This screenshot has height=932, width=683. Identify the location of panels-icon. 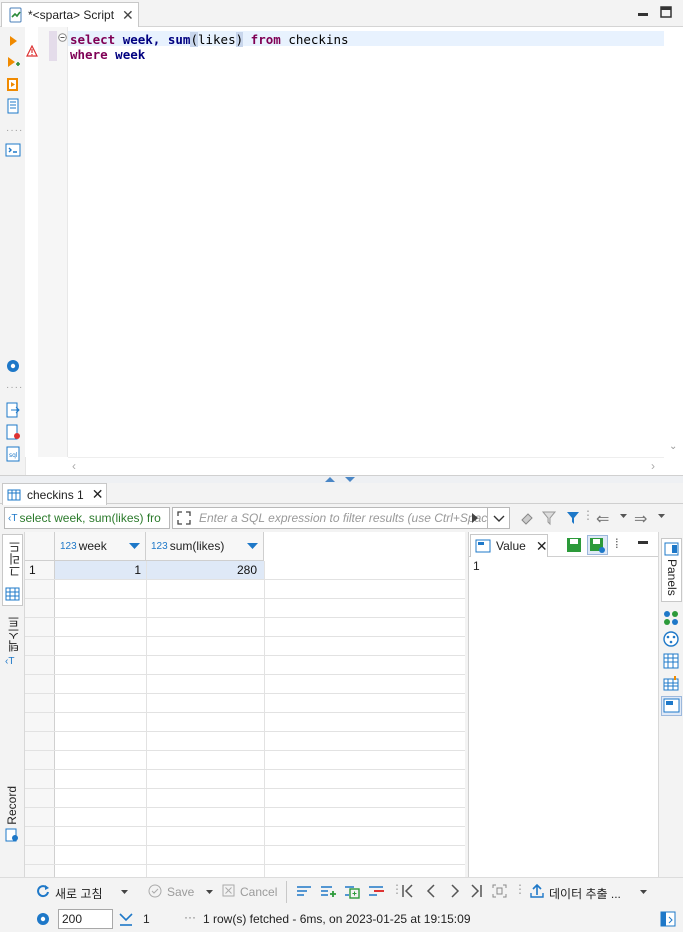
(671, 549).